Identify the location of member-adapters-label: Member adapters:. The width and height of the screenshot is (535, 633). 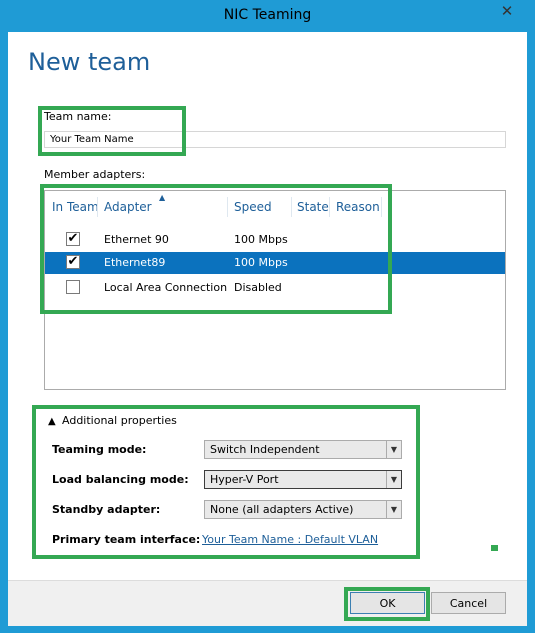
(95, 174).